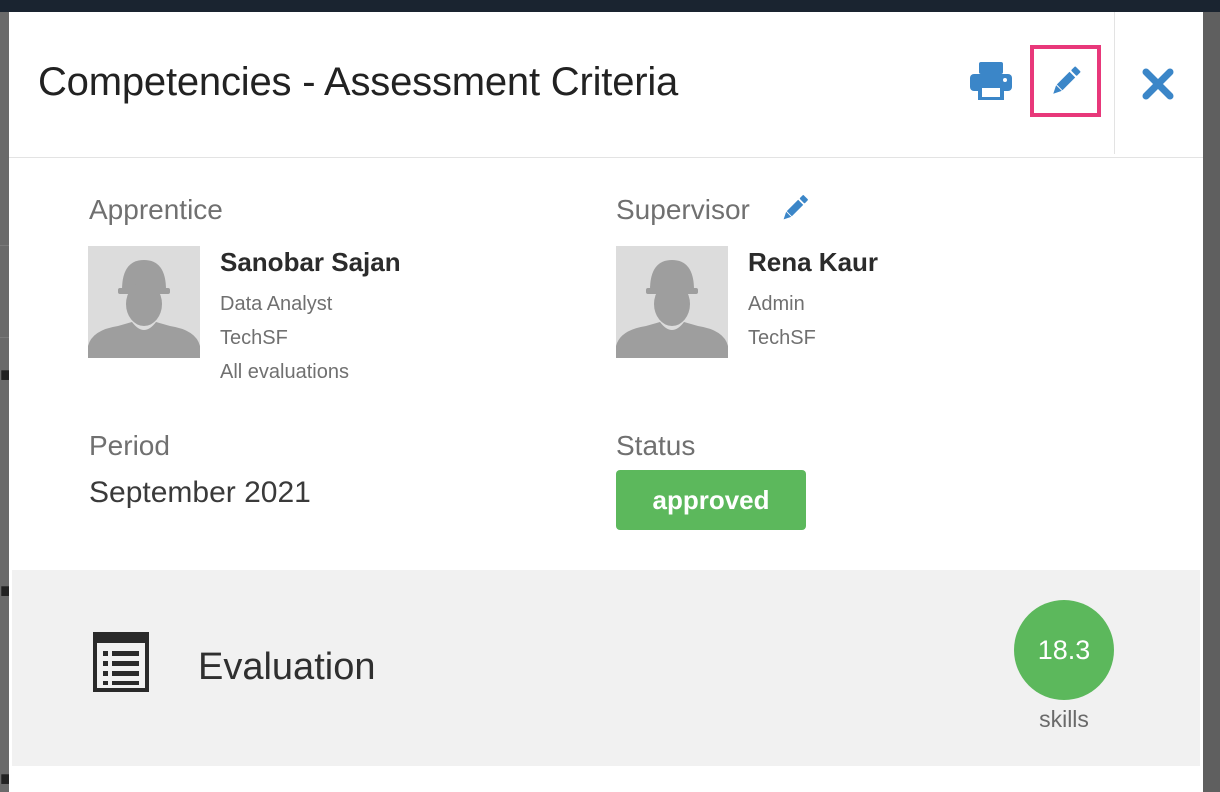 This screenshot has height=792, width=1220. I want to click on status-label: Status, so click(656, 445).